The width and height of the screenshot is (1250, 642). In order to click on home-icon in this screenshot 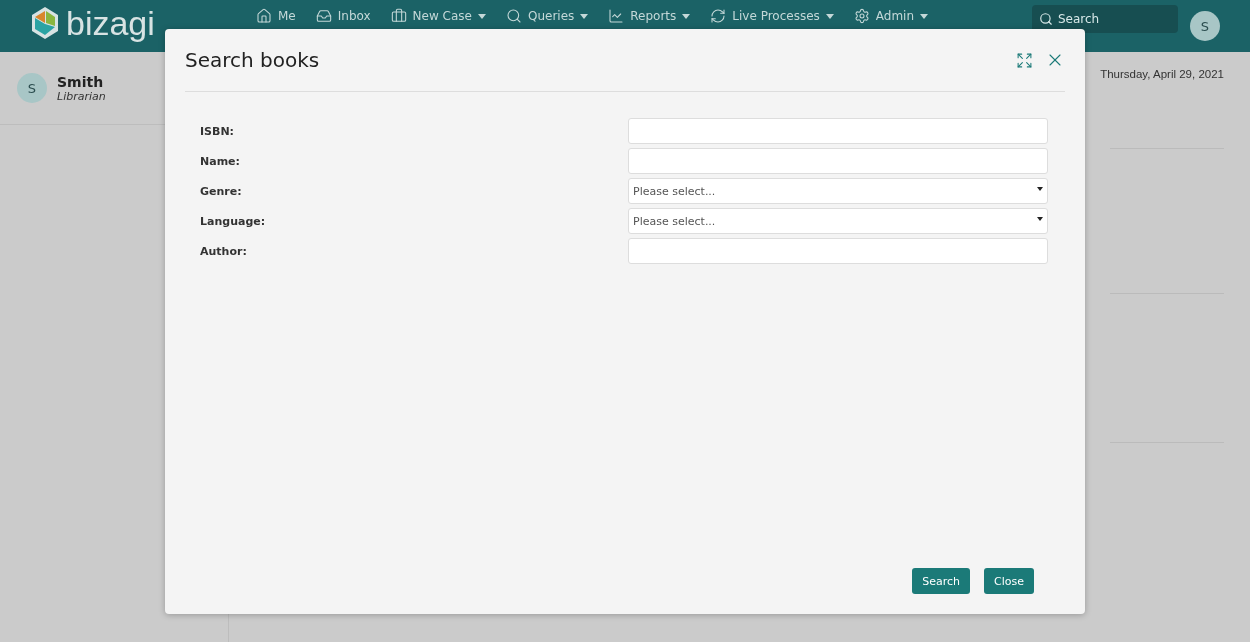, I will do `click(264, 16)`.